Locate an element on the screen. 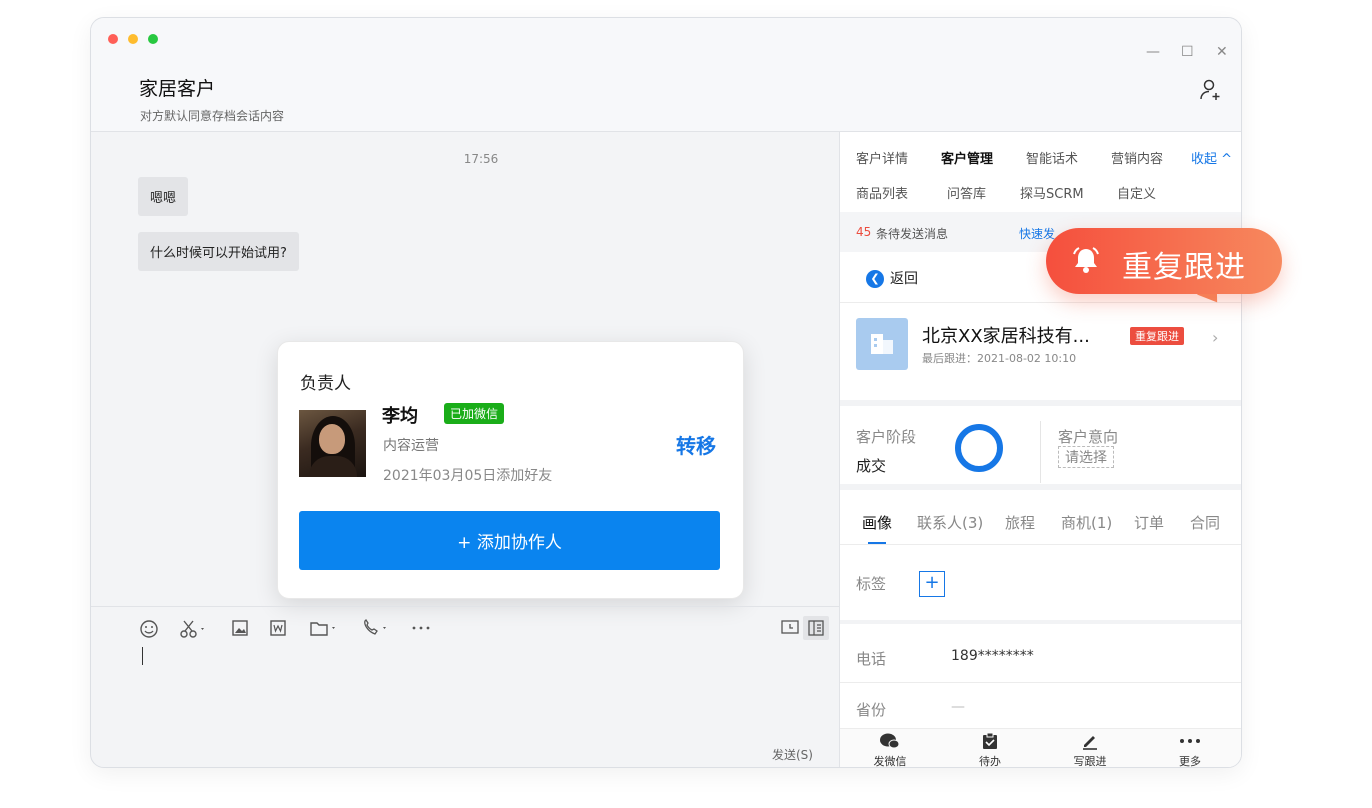 The image size is (1372, 808). more-label: 更多 is located at coordinates (1190, 761).